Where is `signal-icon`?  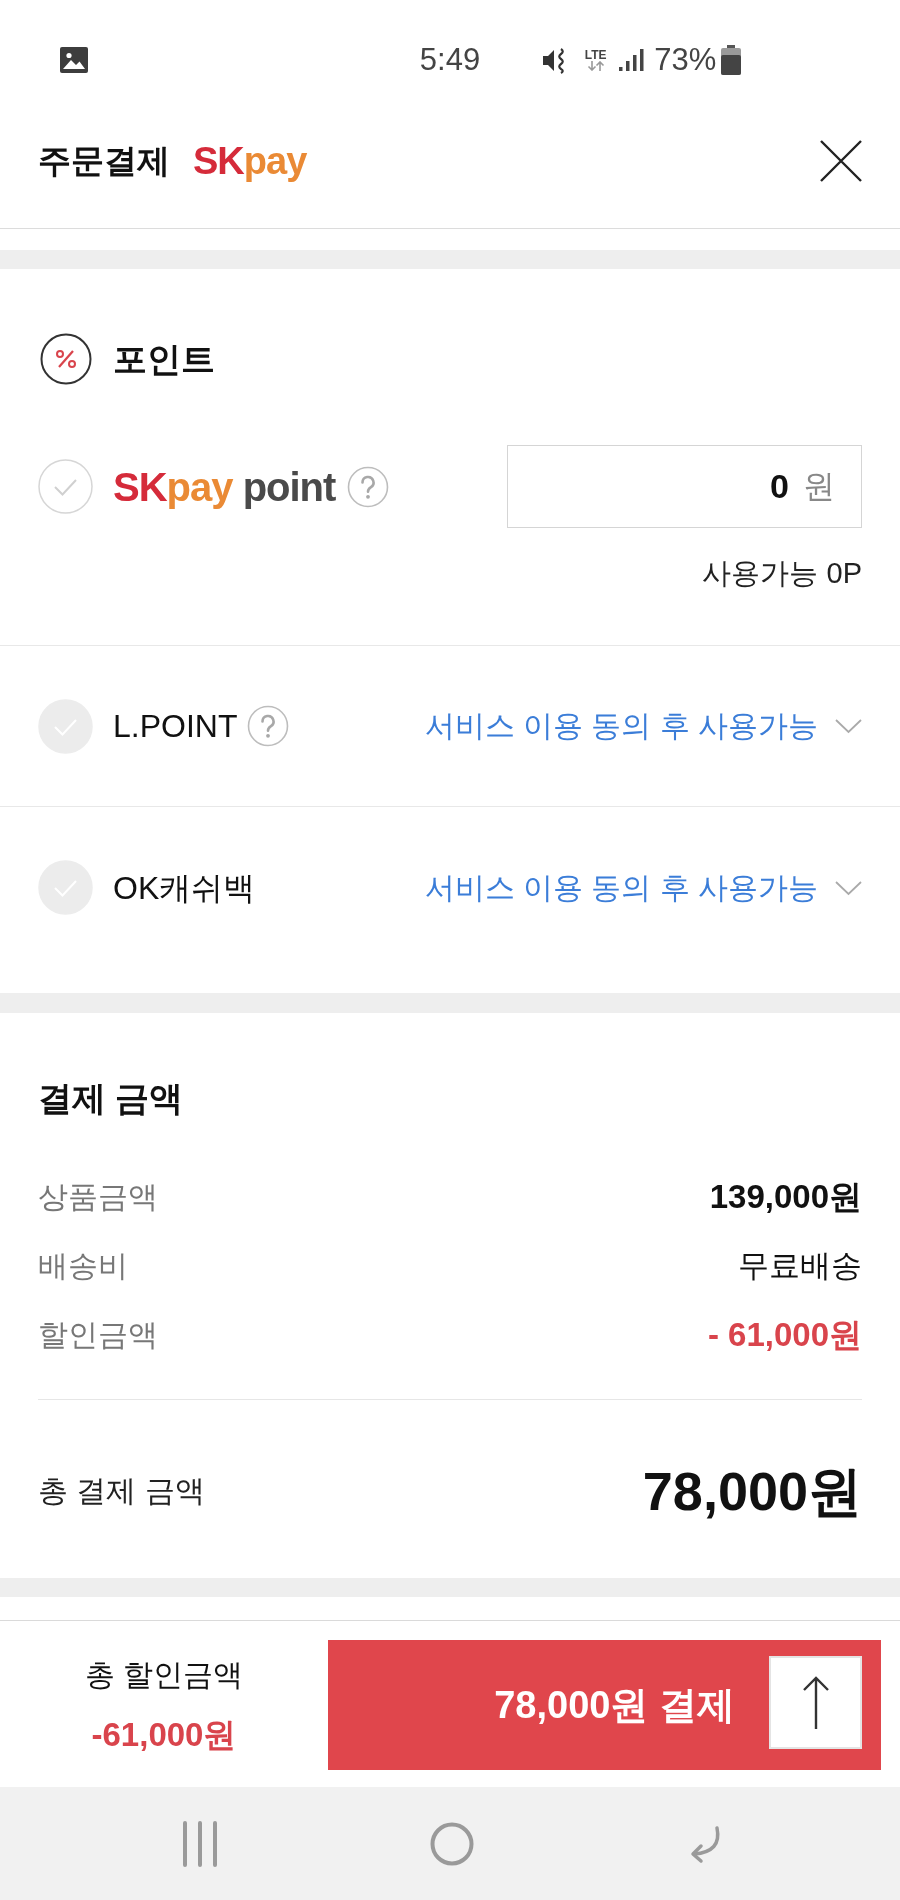 signal-icon is located at coordinates (632, 60).